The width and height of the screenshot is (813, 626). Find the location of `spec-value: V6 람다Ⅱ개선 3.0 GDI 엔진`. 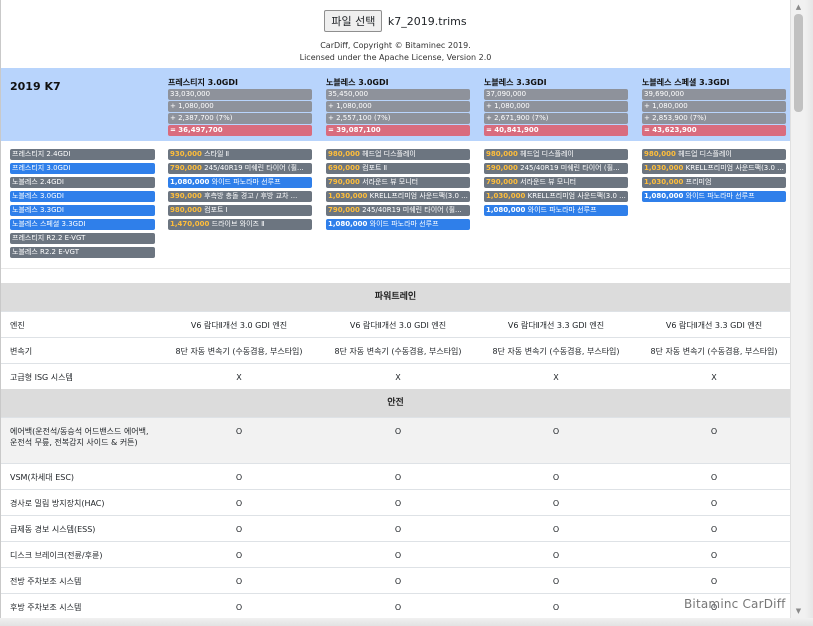

spec-value: V6 람다Ⅱ개선 3.0 GDI 엔진 is located at coordinates (398, 325).